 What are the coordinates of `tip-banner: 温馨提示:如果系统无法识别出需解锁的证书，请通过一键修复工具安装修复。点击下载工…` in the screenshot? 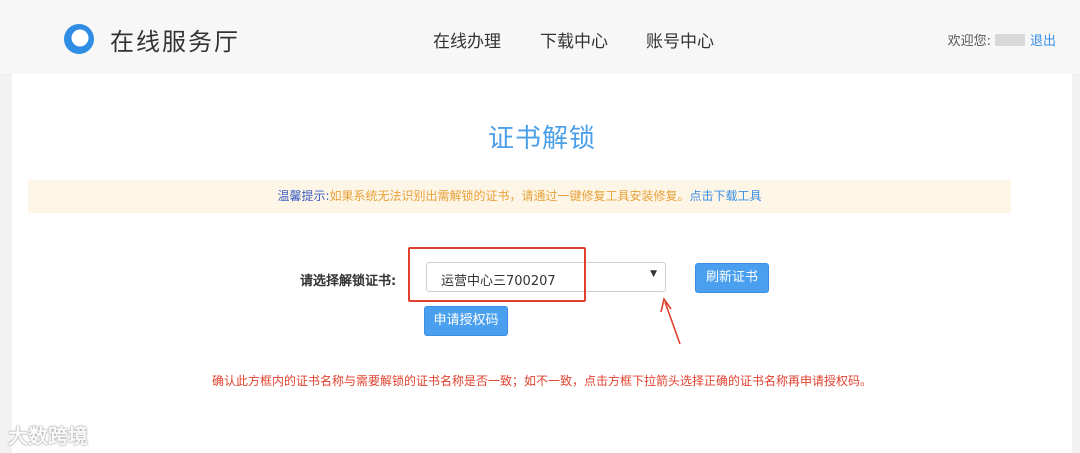 It's located at (519, 196).